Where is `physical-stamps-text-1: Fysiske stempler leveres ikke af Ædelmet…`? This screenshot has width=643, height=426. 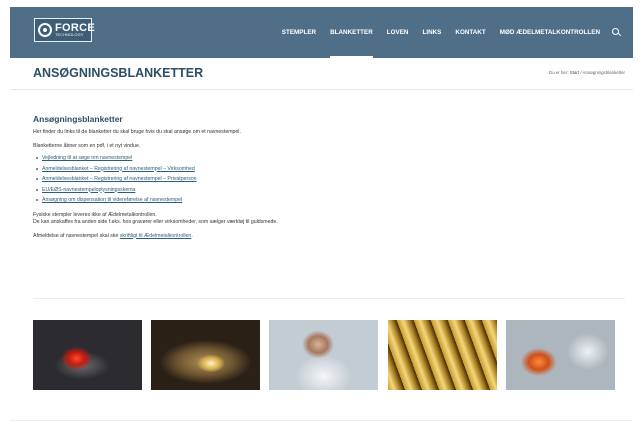 physical-stamps-text-1: Fysiske stempler leveres ikke af Ædelmet… is located at coordinates (95, 214).